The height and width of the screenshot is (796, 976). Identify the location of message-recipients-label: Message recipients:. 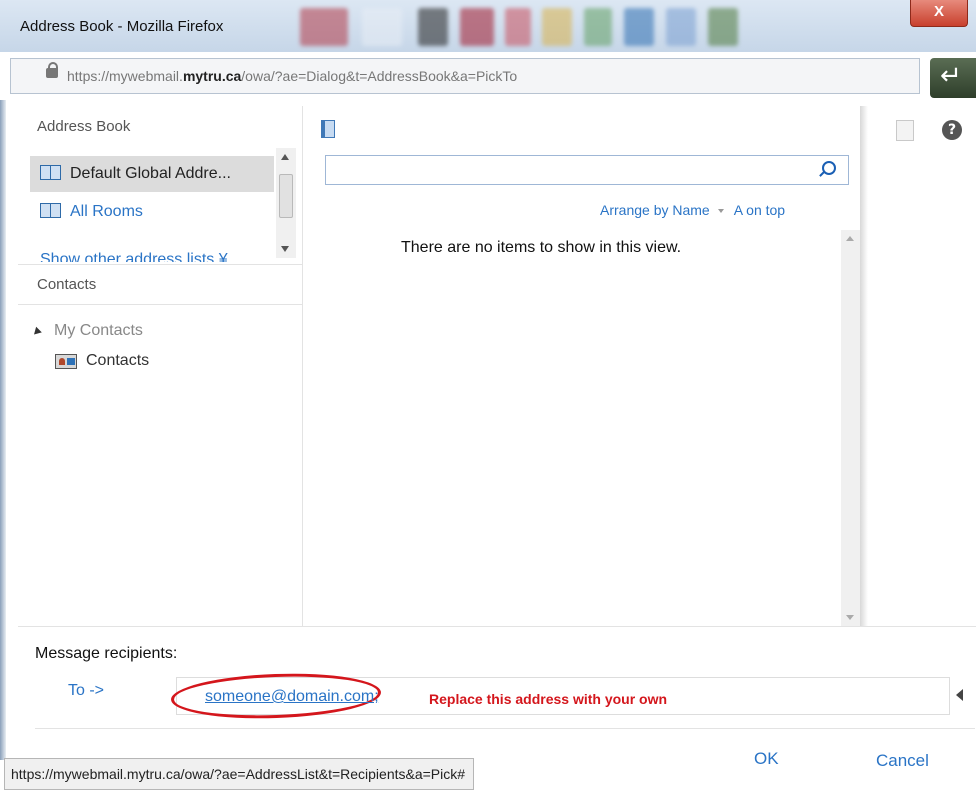
(106, 653).